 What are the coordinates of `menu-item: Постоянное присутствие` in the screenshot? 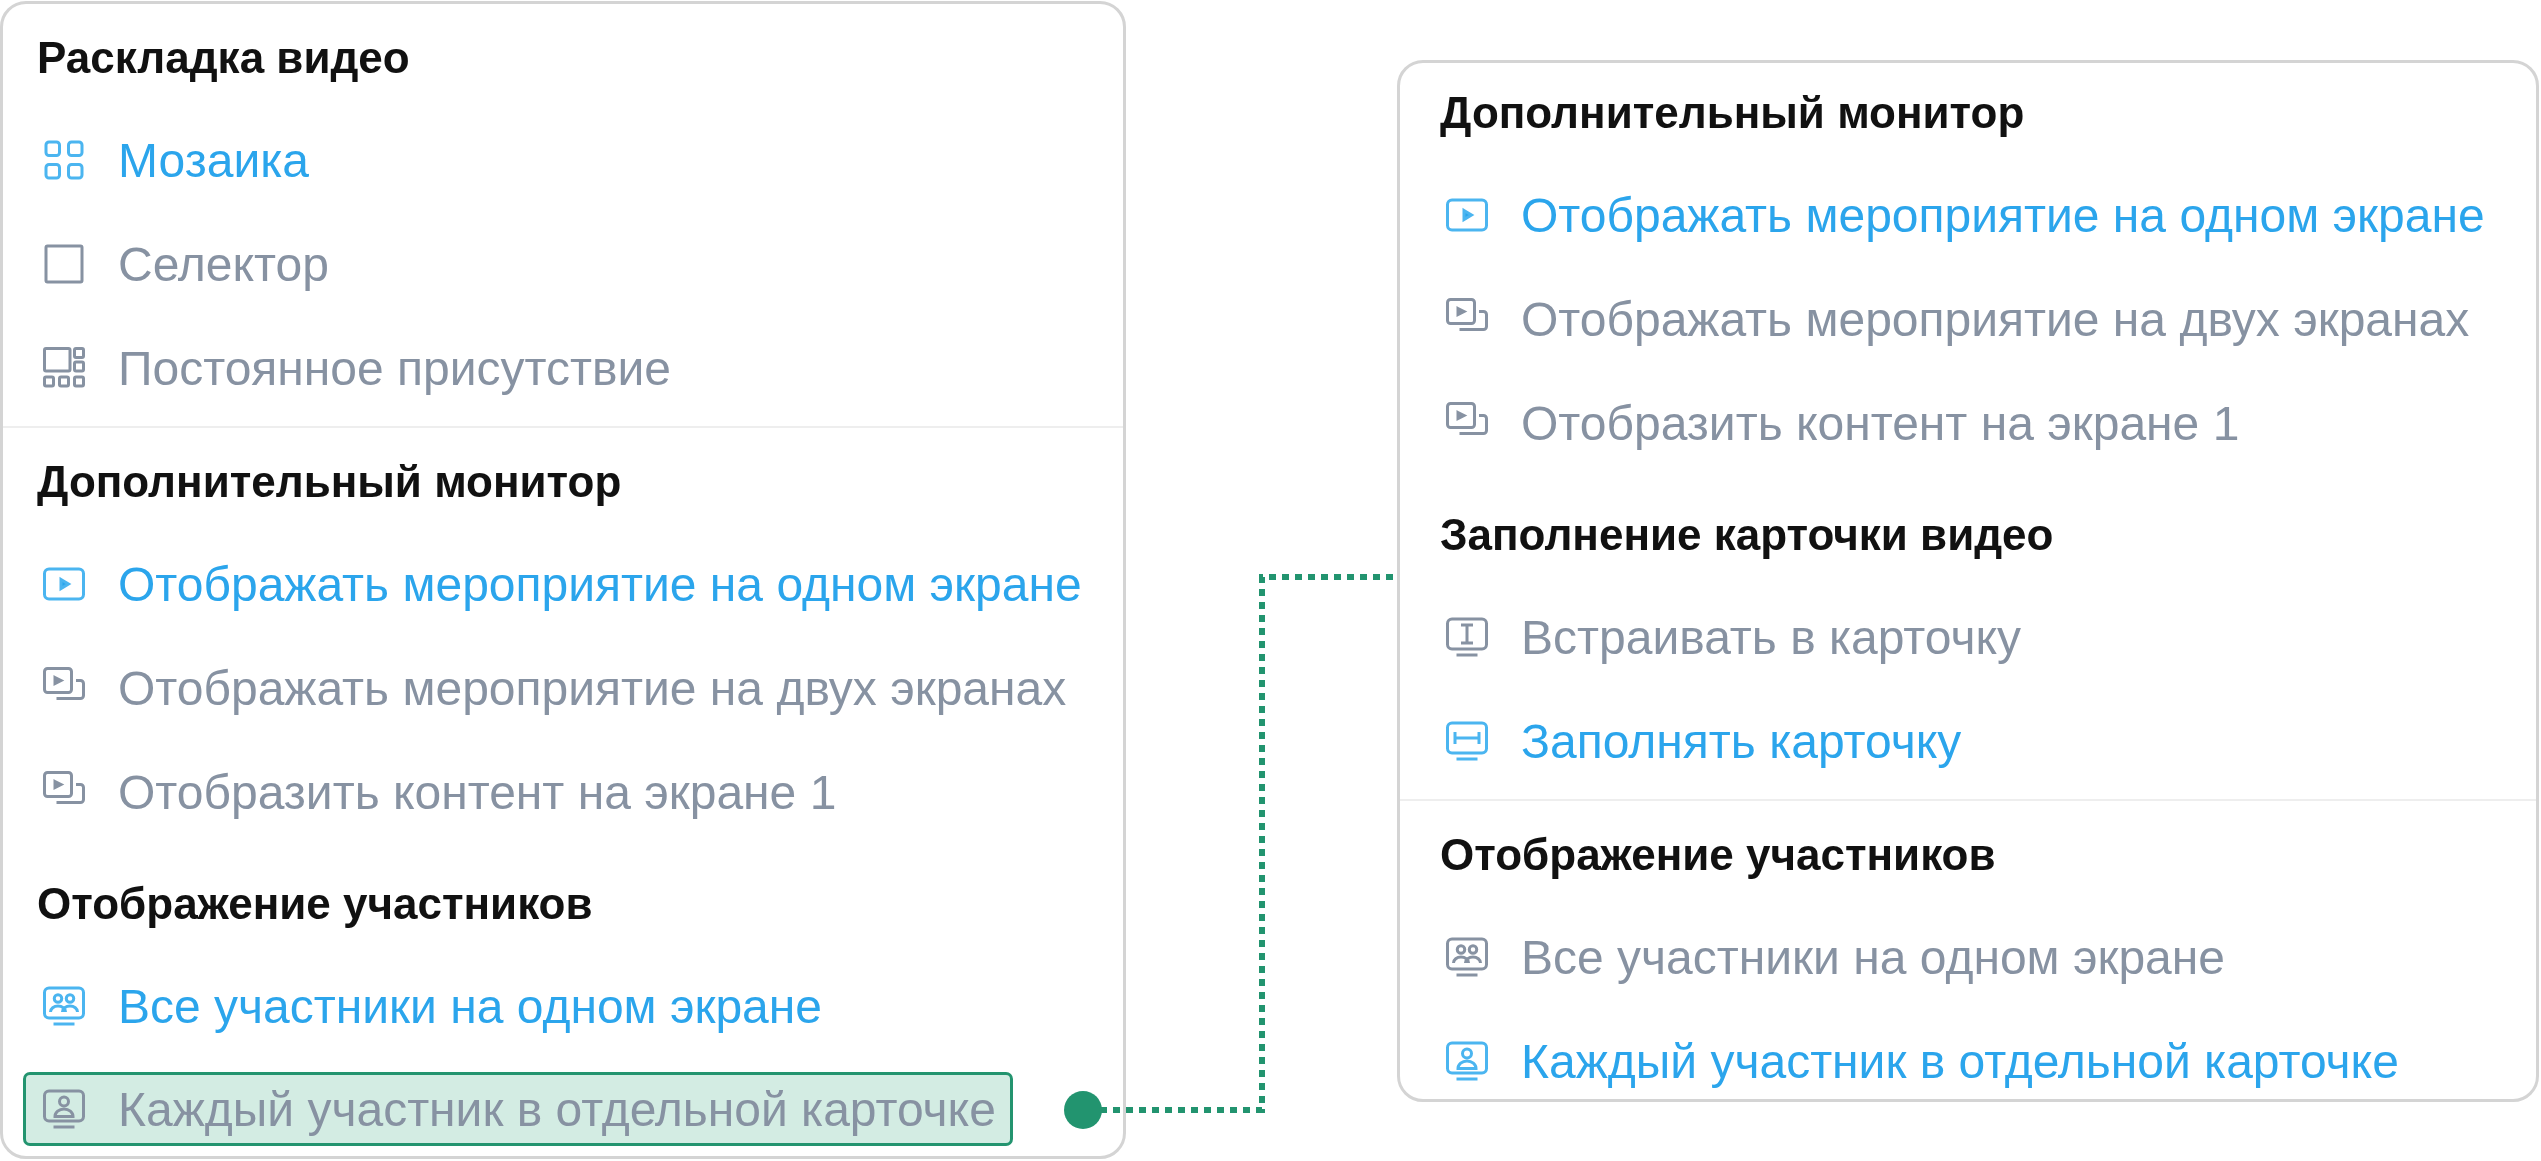 It's located at (355, 368).